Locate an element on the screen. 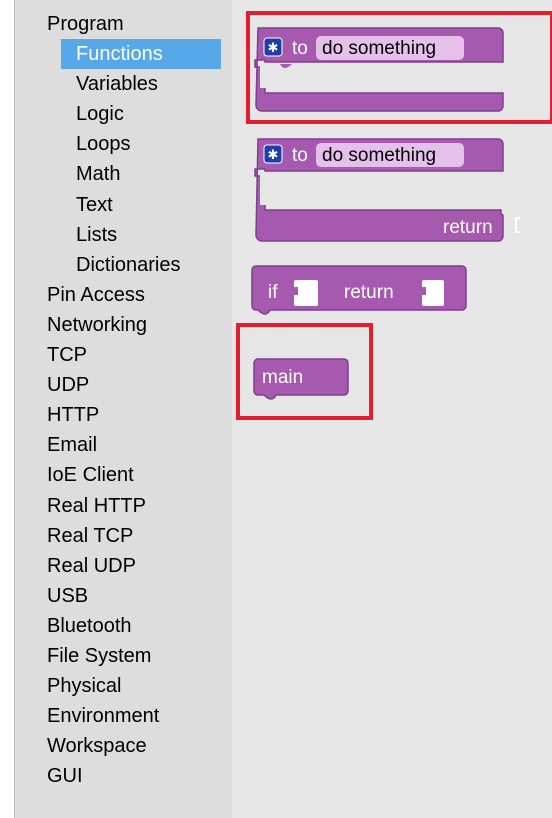 The width and height of the screenshot is (552, 818). procedure-definition-block: ✱ to do something is located at coordinates (379, 69).